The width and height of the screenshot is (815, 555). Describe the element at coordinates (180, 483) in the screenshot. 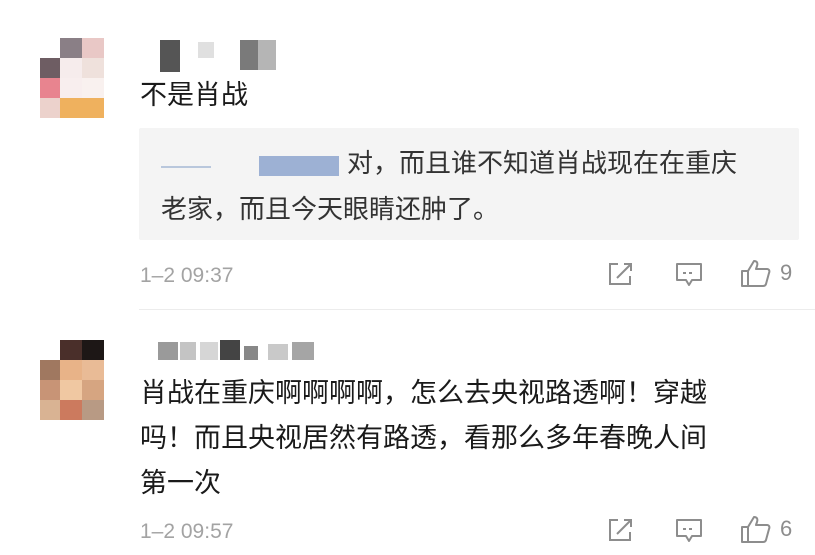

I see `comment-text-line: 第一次` at that location.